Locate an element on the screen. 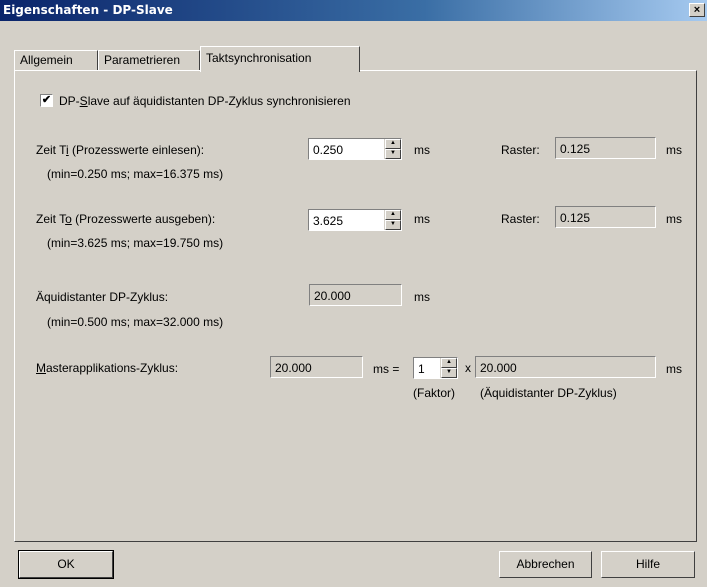 This screenshot has height=587, width=707. label-part: DP- is located at coordinates (69, 101).